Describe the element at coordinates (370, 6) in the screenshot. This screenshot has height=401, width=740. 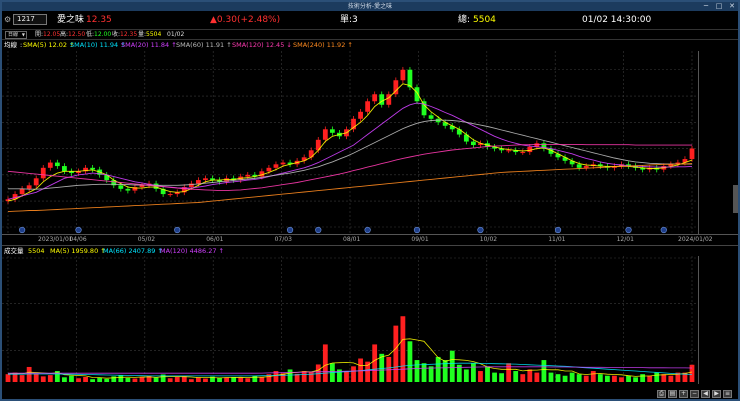
I see `window-title: 技術分析-愛之味` at that location.